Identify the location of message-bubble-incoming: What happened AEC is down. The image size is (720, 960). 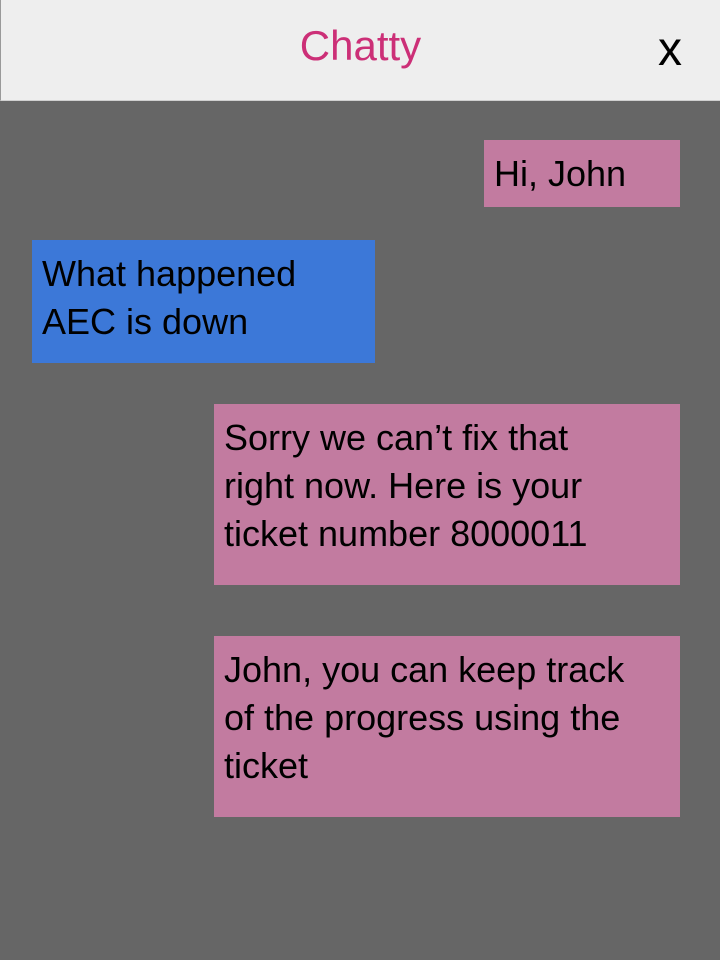
(203, 301).